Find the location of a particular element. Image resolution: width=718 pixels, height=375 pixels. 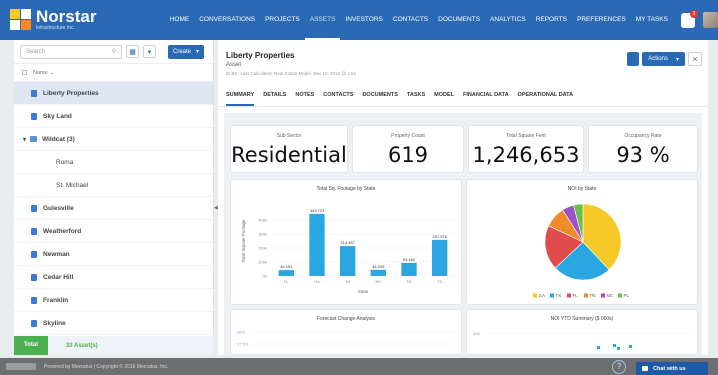

kpi-value: 1,246,653 is located at coordinates (526, 155).